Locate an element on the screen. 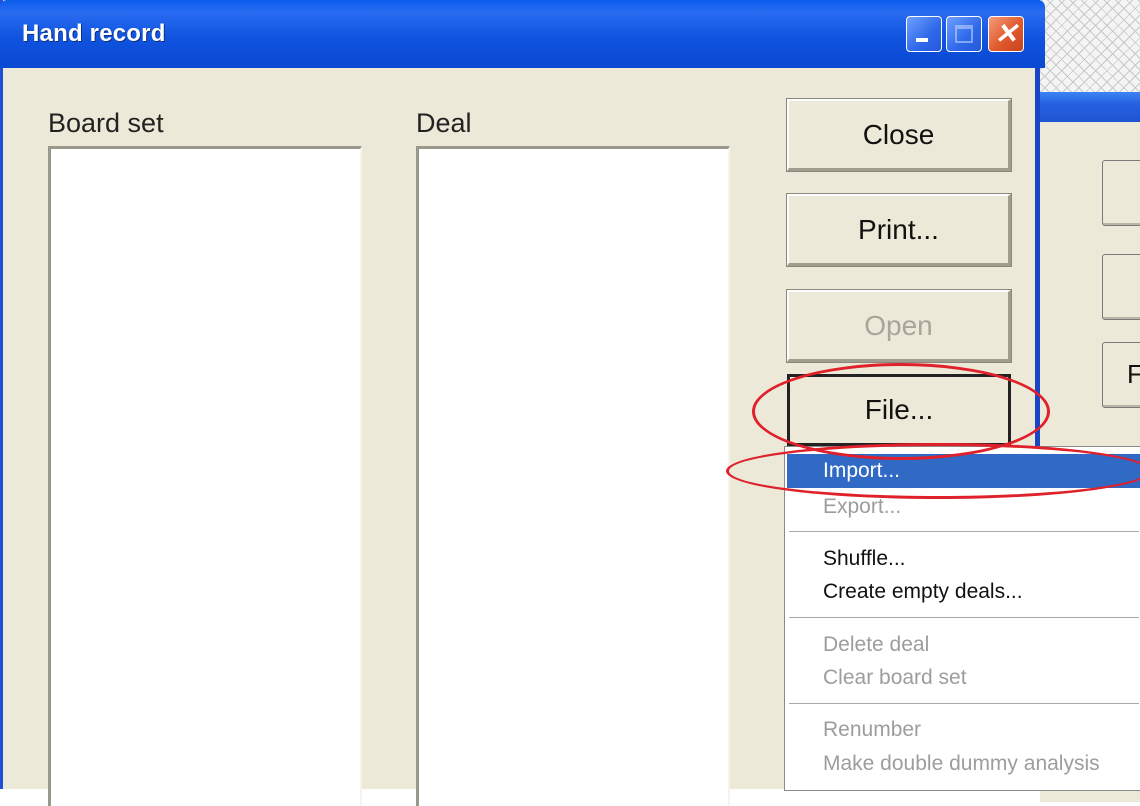 Image resolution: width=1140 pixels, height=806 pixels. maximize-icon is located at coordinates (964, 34).